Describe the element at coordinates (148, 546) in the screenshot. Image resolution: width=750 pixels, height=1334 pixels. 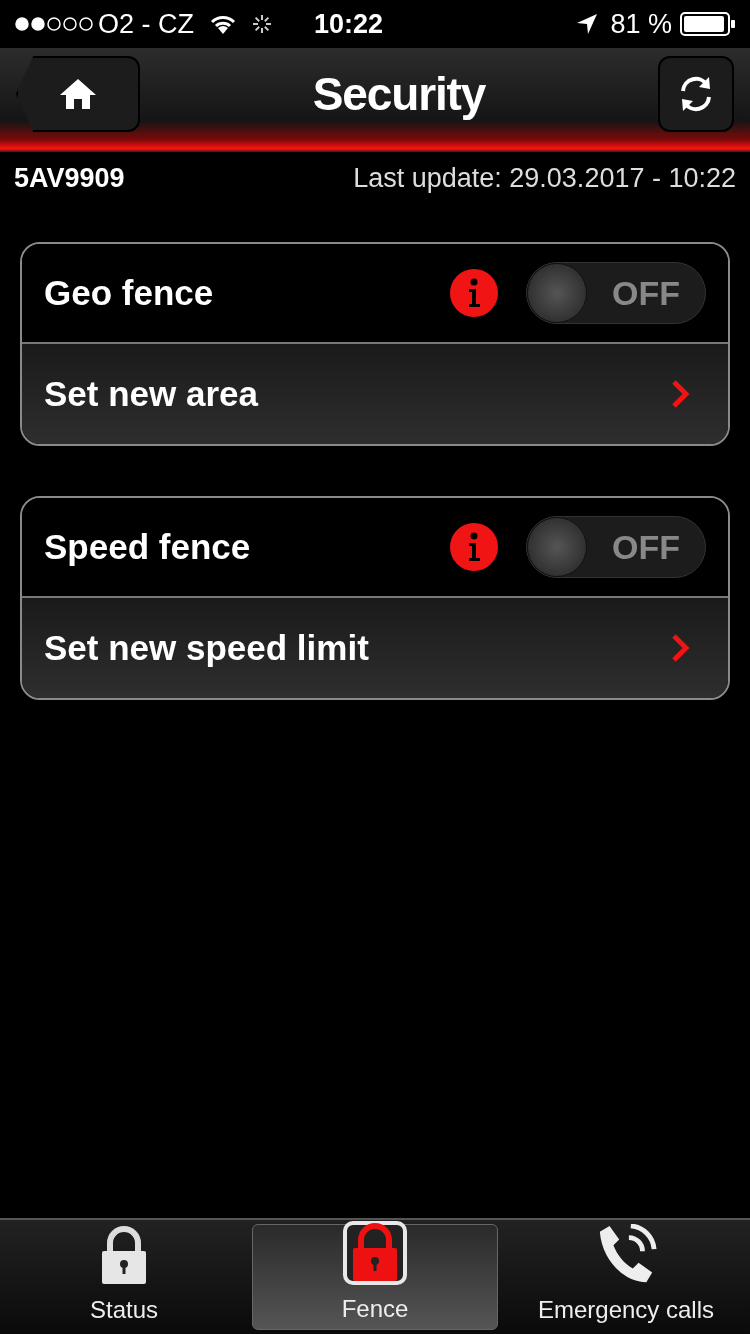
I see `toggle-label: Speed fence` at that location.